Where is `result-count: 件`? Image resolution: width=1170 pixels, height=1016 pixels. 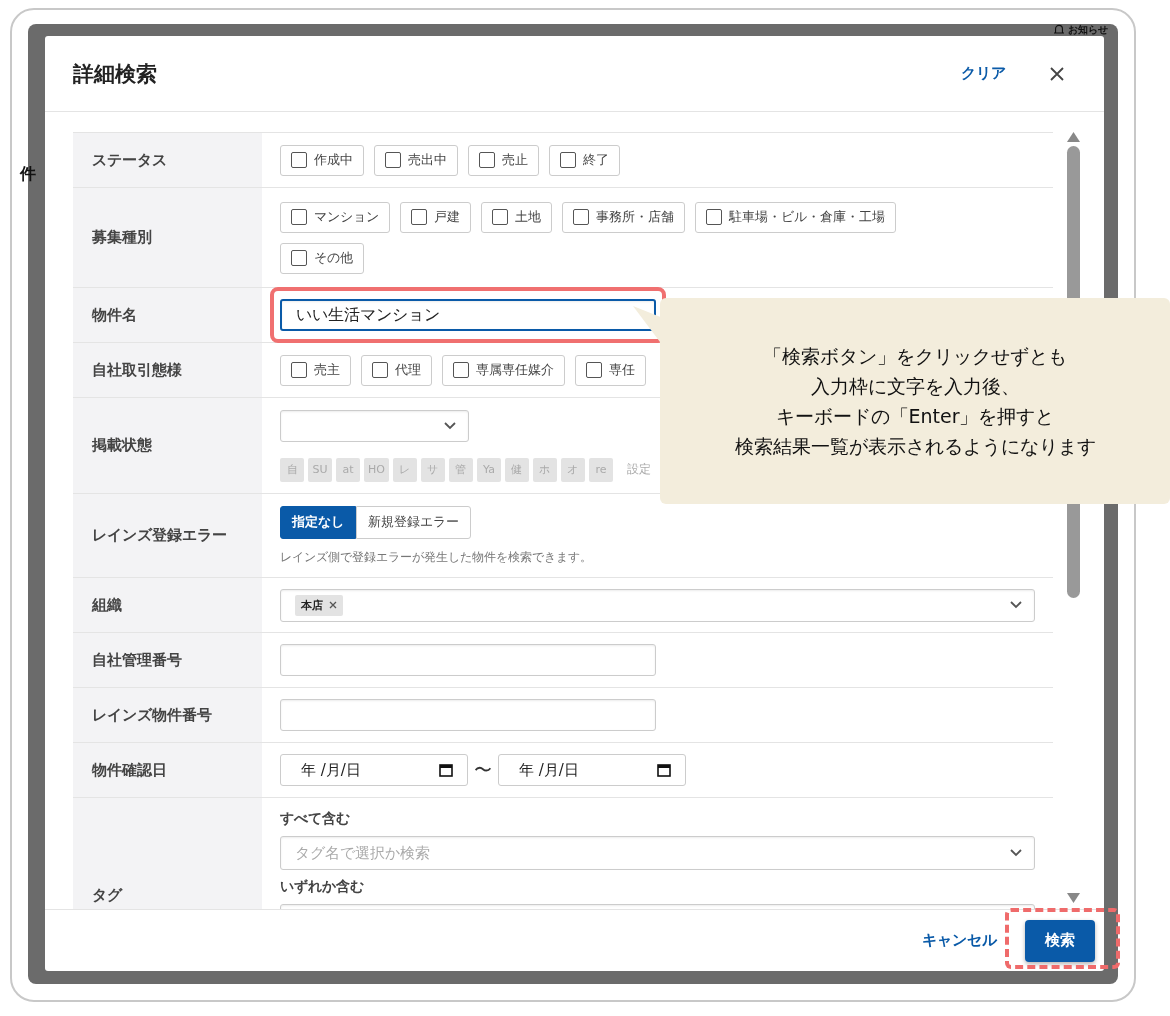 result-count: 件 is located at coordinates (28, 174).